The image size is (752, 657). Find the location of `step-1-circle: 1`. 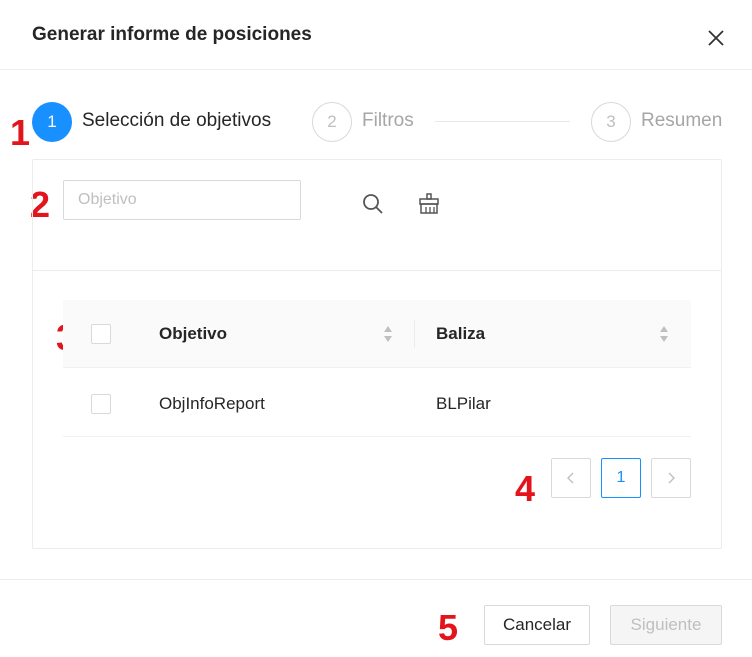

step-1-circle: 1 is located at coordinates (52, 122).